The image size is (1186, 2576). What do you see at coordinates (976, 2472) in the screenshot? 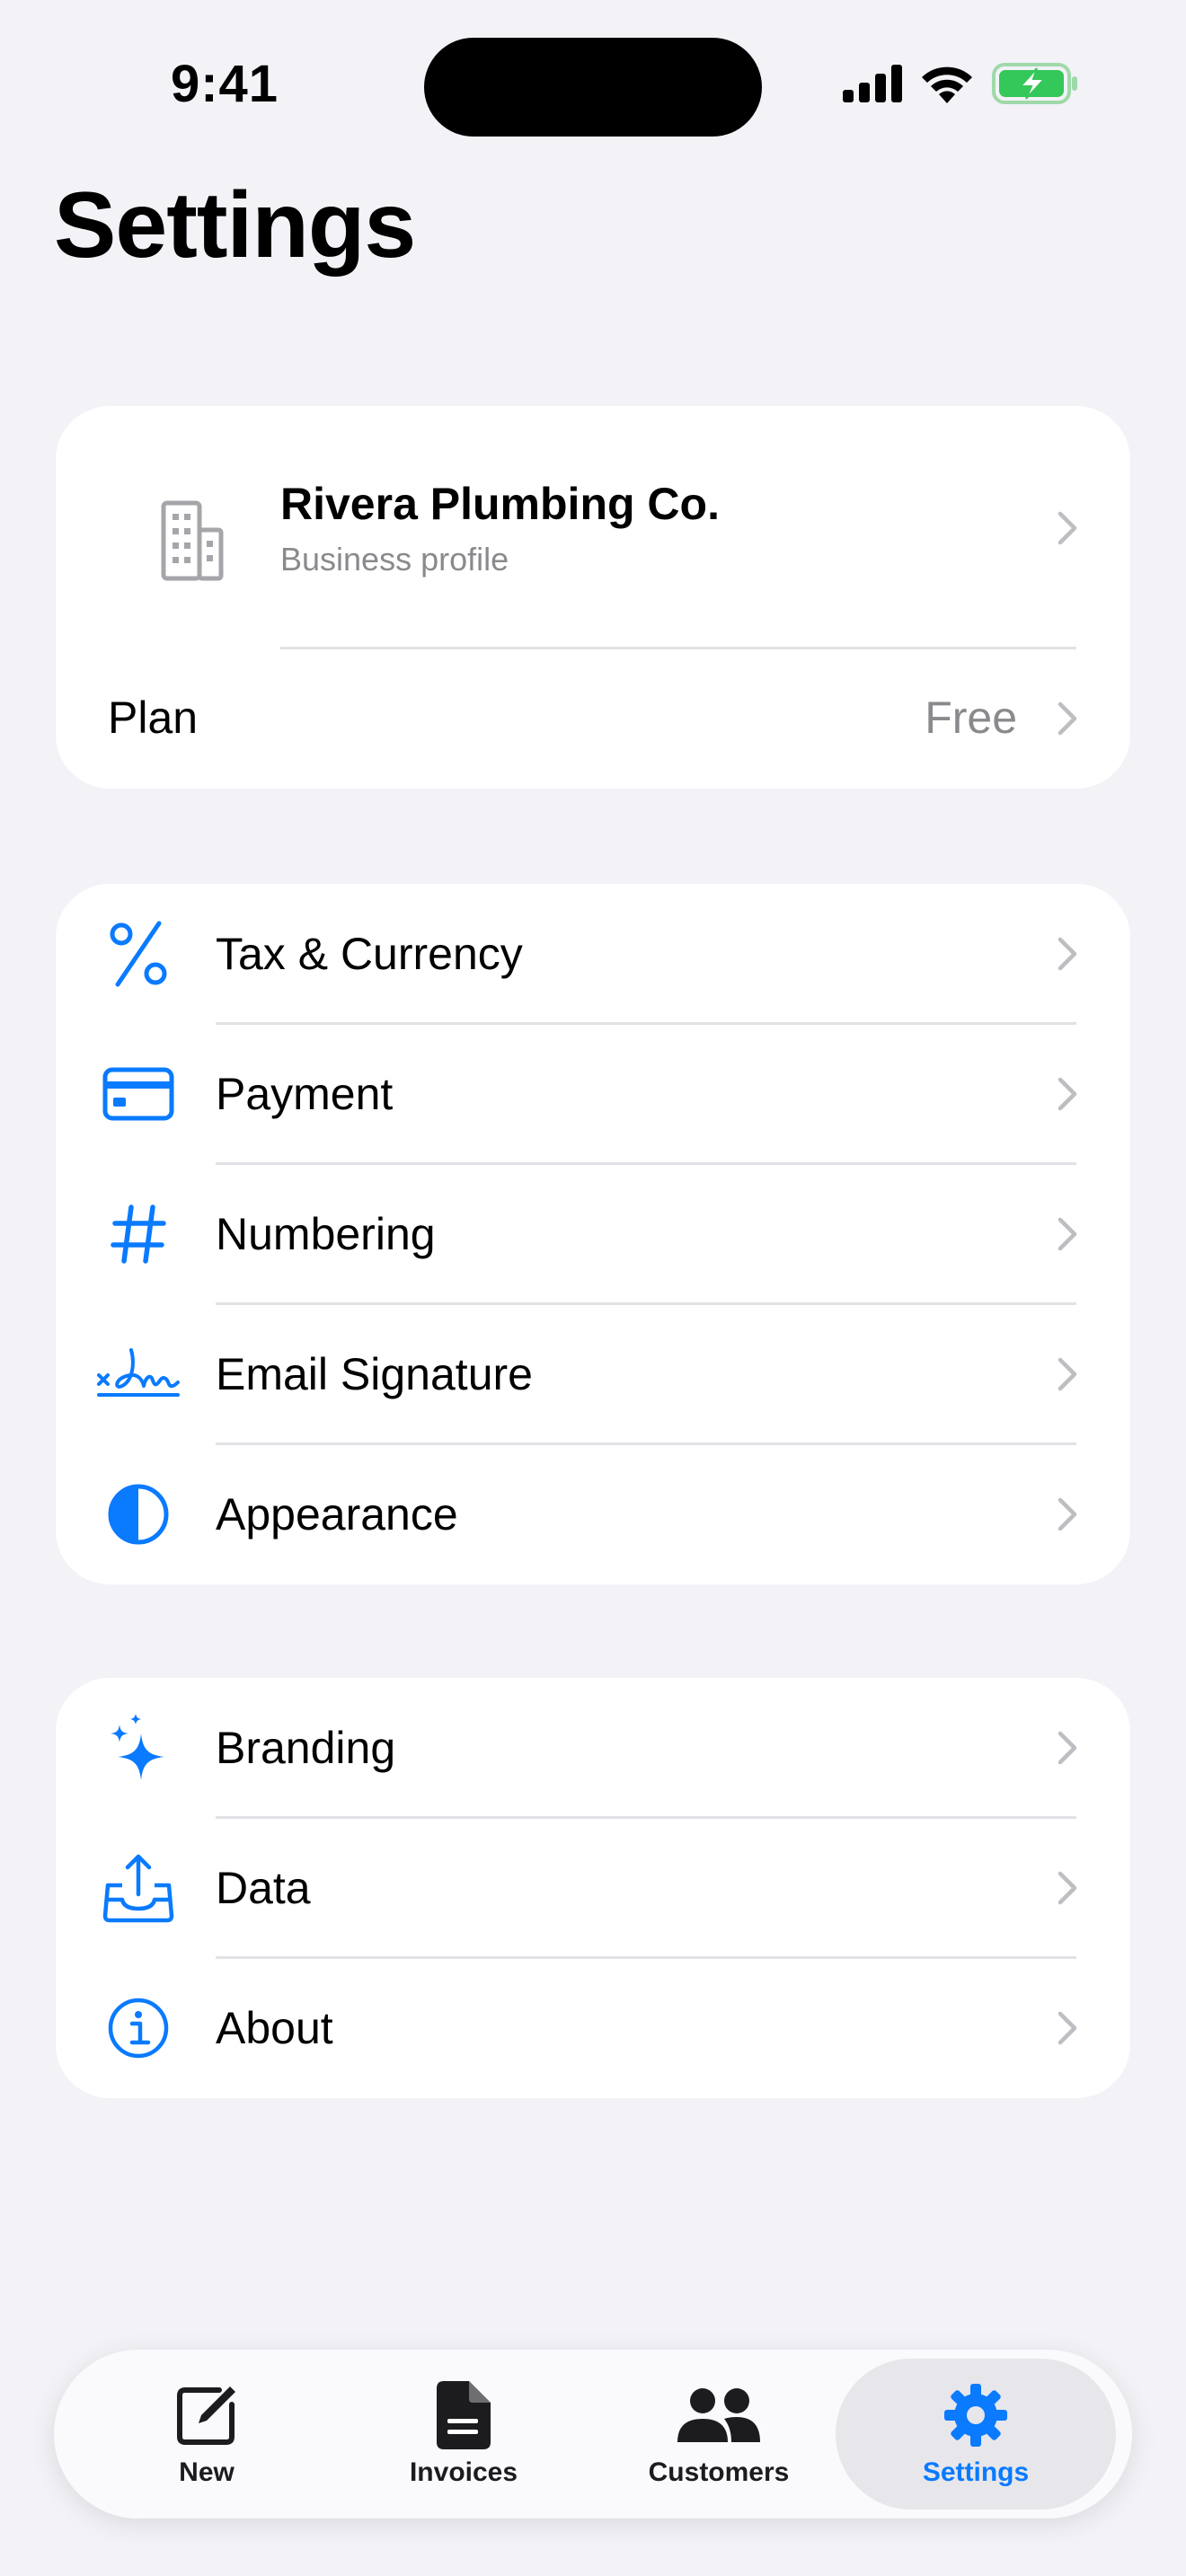
I see `tab-label: Settings` at bounding box center [976, 2472].